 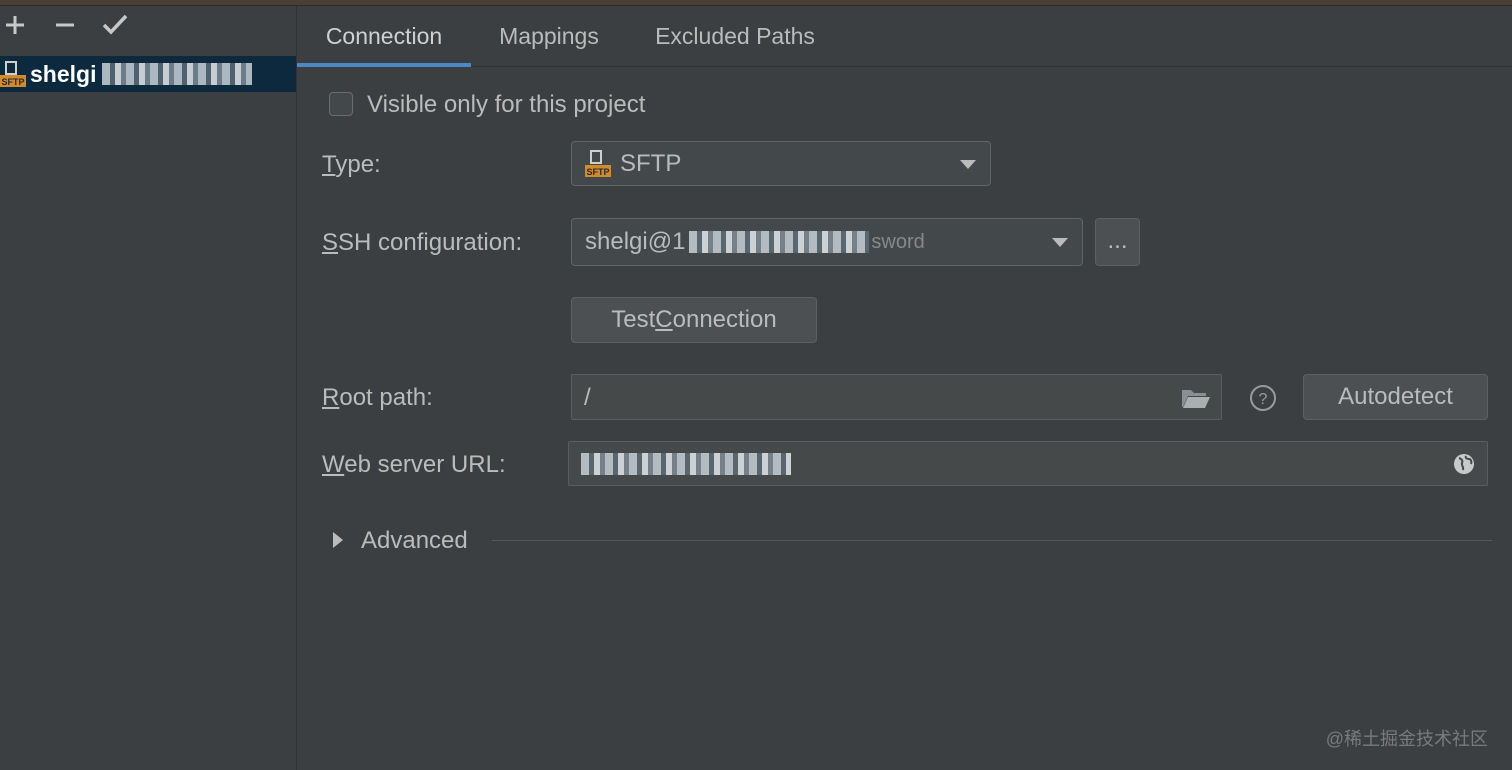 I want to click on server-list-toolbar, so click(x=148, y=27).